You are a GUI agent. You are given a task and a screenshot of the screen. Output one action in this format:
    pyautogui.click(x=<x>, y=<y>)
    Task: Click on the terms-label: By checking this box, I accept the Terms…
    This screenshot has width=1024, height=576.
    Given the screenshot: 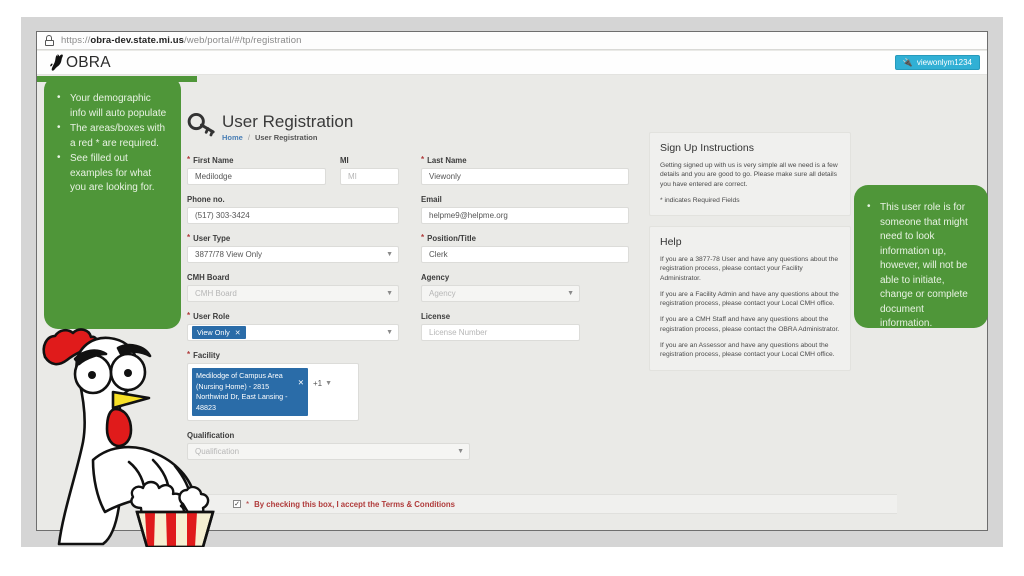 What is the action you would take?
    pyautogui.click(x=355, y=504)
    